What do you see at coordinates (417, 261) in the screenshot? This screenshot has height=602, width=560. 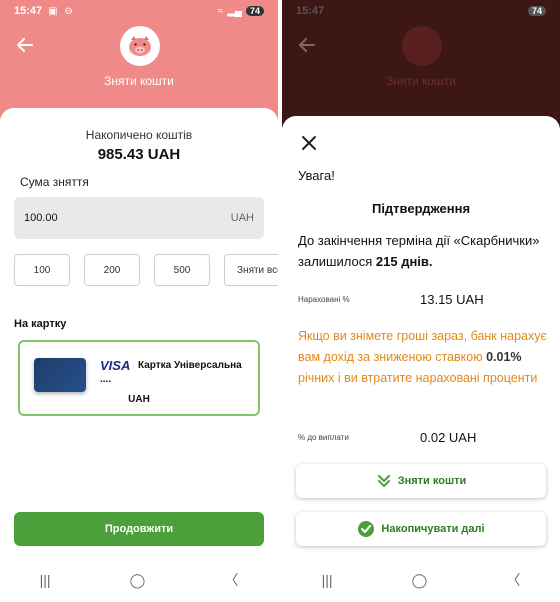 I see `term-suffix: днів.` at bounding box center [417, 261].